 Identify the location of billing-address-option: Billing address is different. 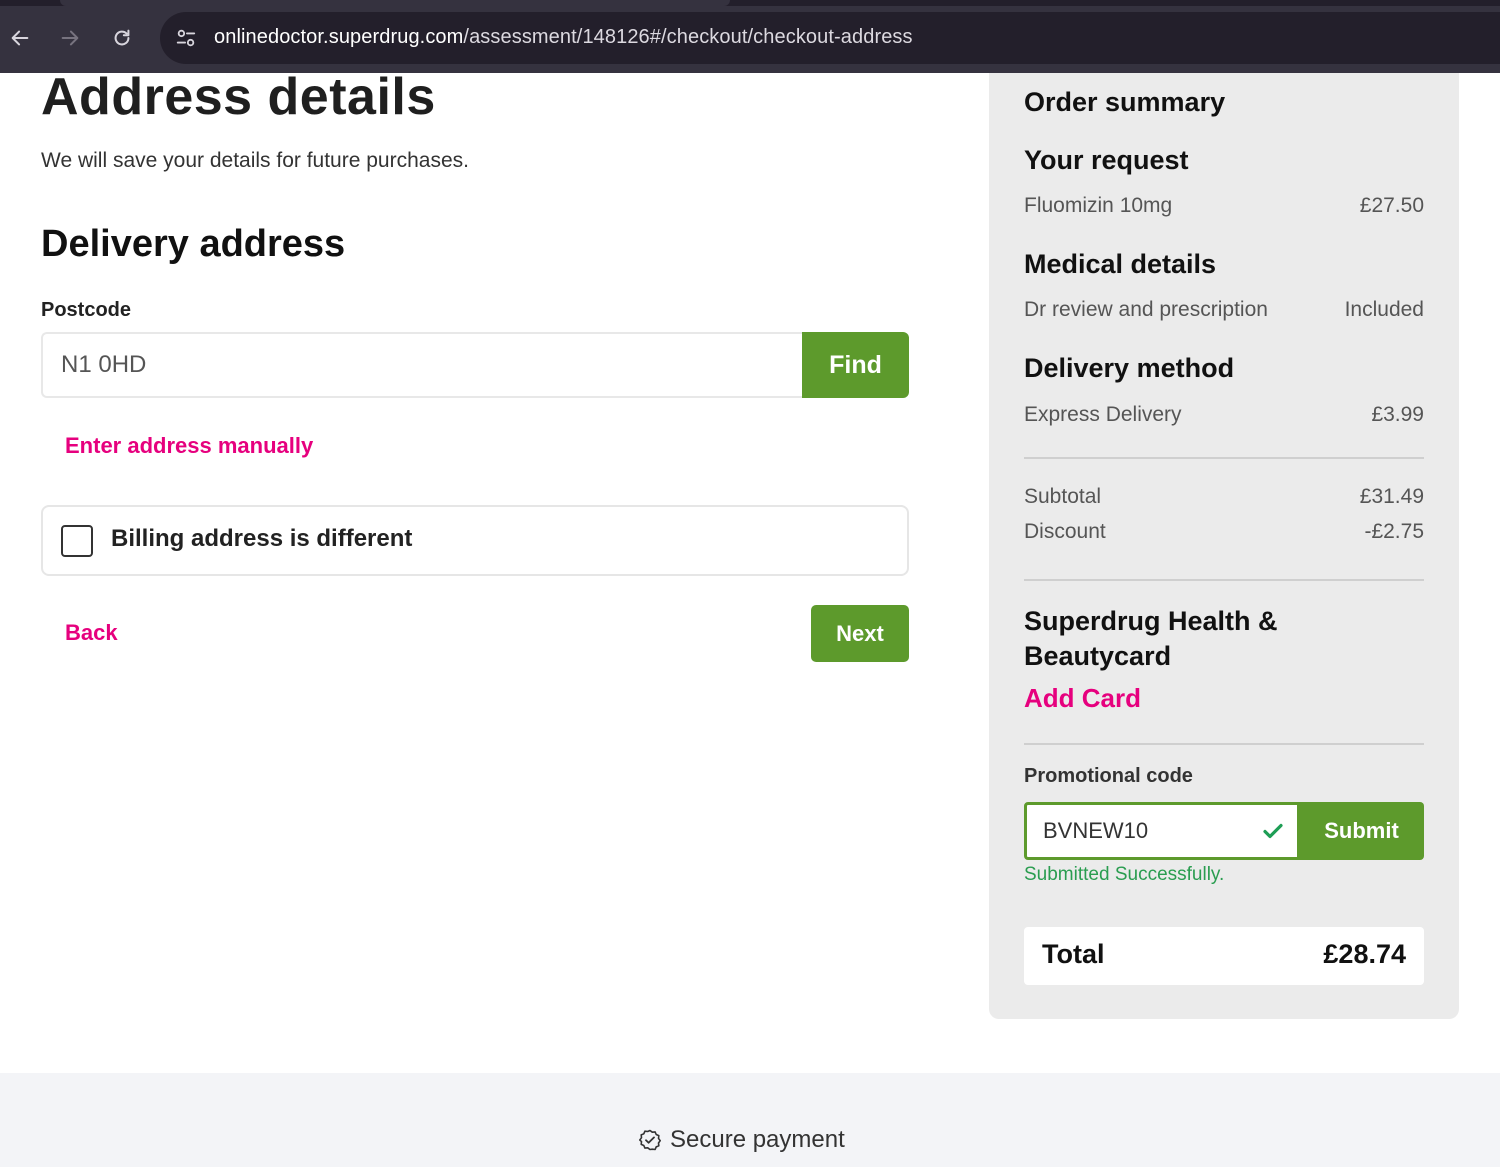
(475, 540).